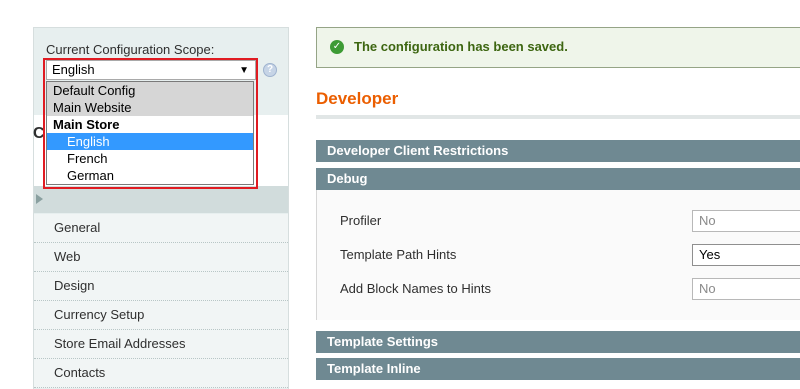  Describe the element at coordinates (558, 369) in the screenshot. I see `section-template-inline: Template Inline` at that location.